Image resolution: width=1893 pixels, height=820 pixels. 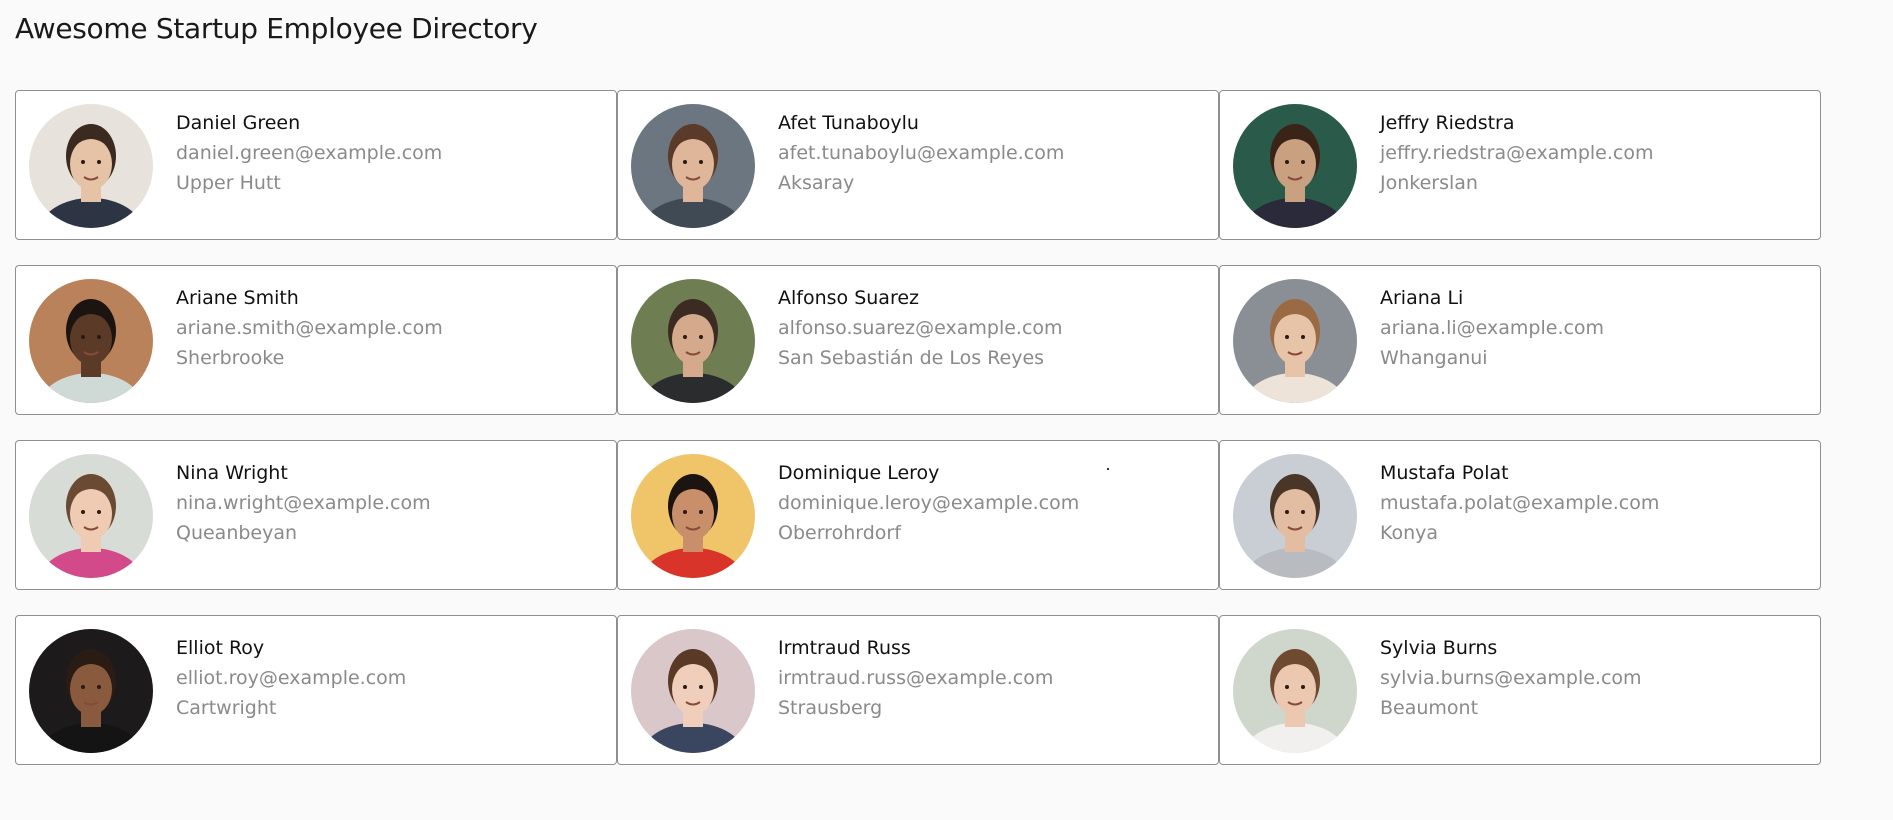 I want to click on employee-city: San Sebastián de Los Reyes, so click(x=911, y=358).